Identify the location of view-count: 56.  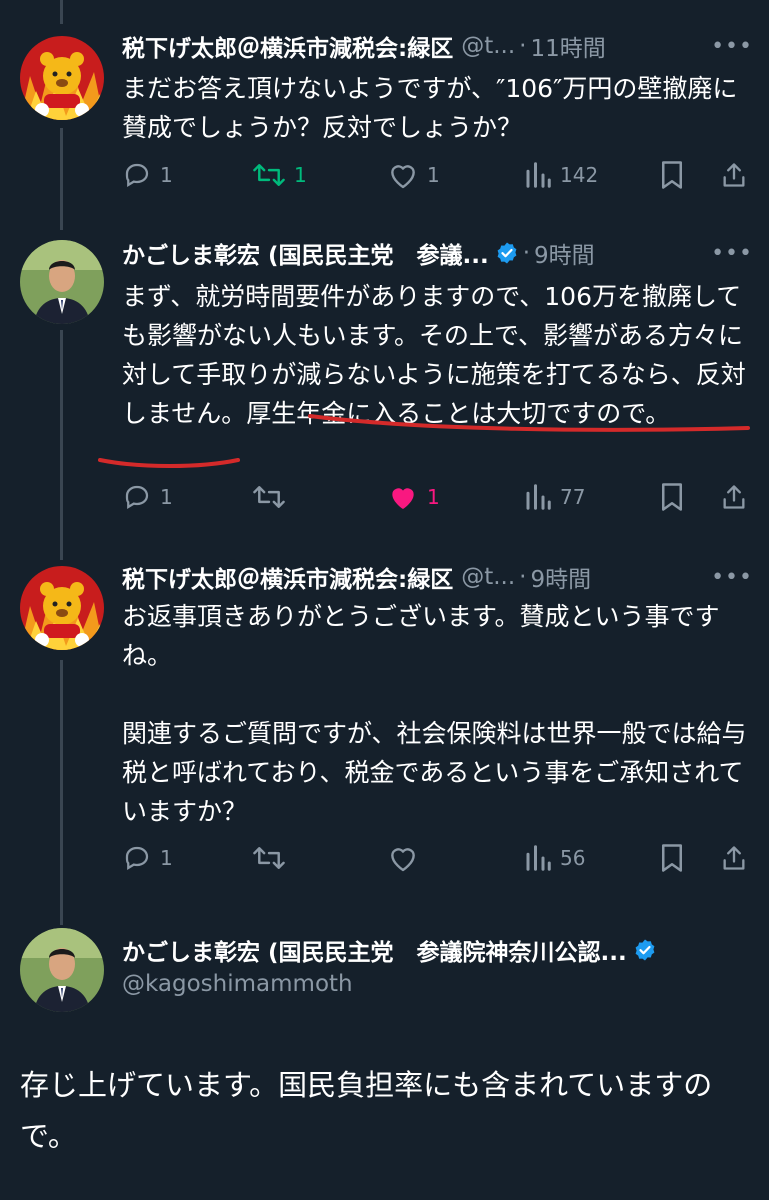
(573, 858).